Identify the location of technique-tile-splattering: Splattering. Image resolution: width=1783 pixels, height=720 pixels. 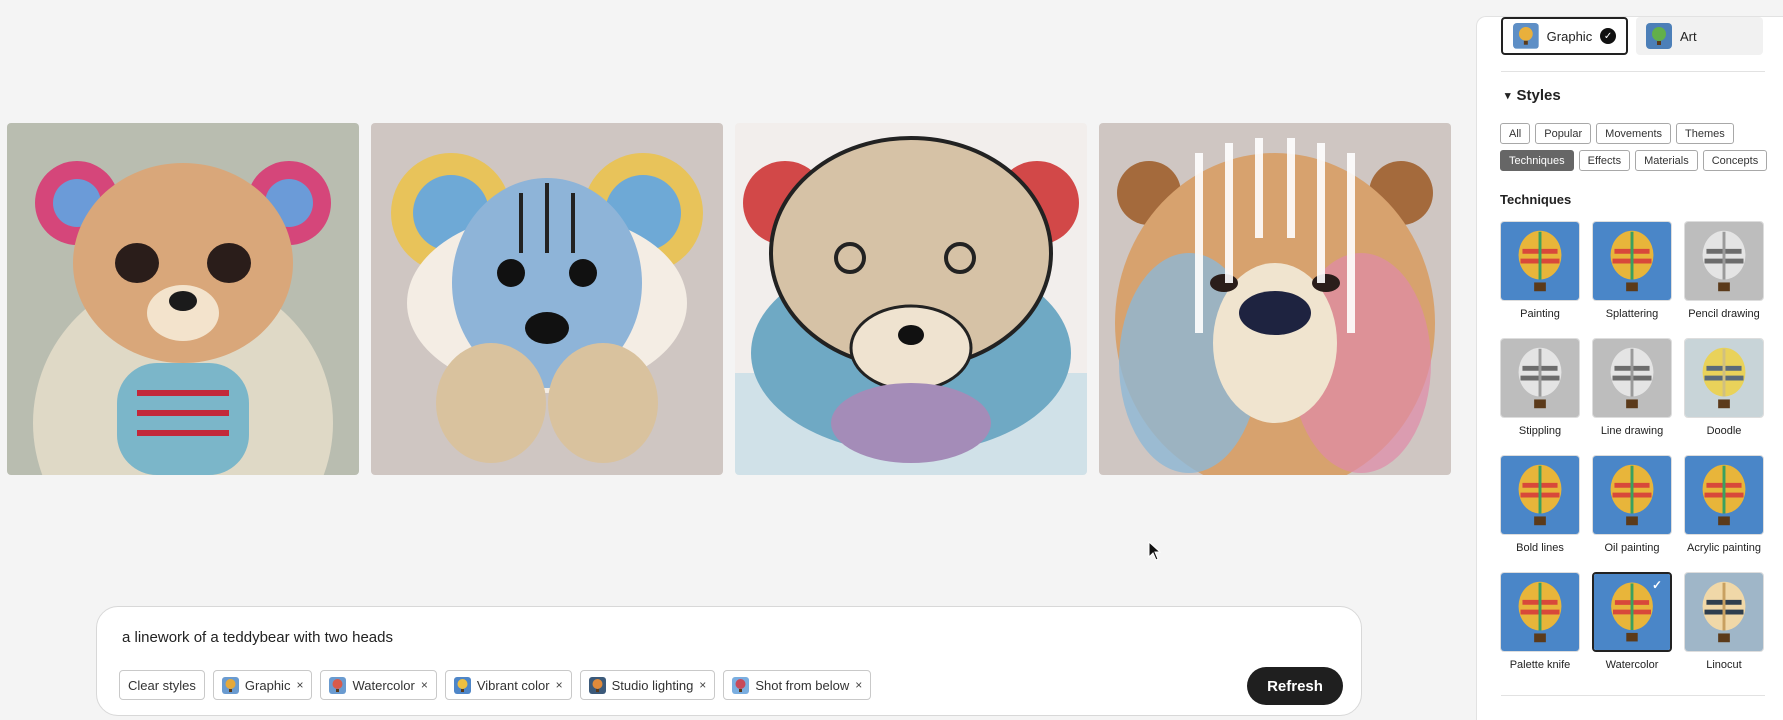
(1632, 279).